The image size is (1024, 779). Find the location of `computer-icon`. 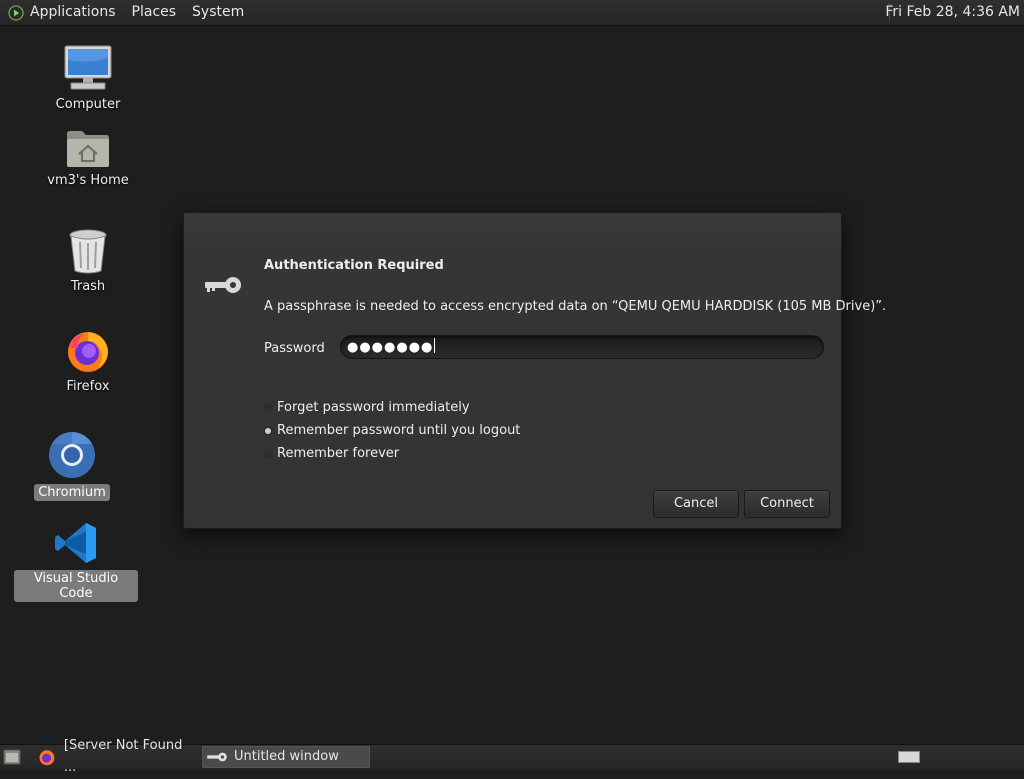

computer-icon is located at coordinates (88, 67).